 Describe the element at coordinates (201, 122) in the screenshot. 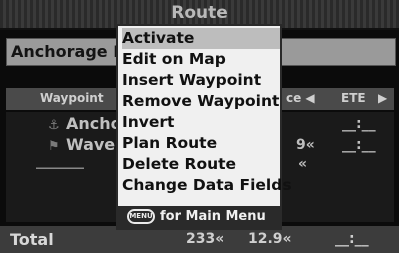

I see `menu-item-invert: Invert` at that location.